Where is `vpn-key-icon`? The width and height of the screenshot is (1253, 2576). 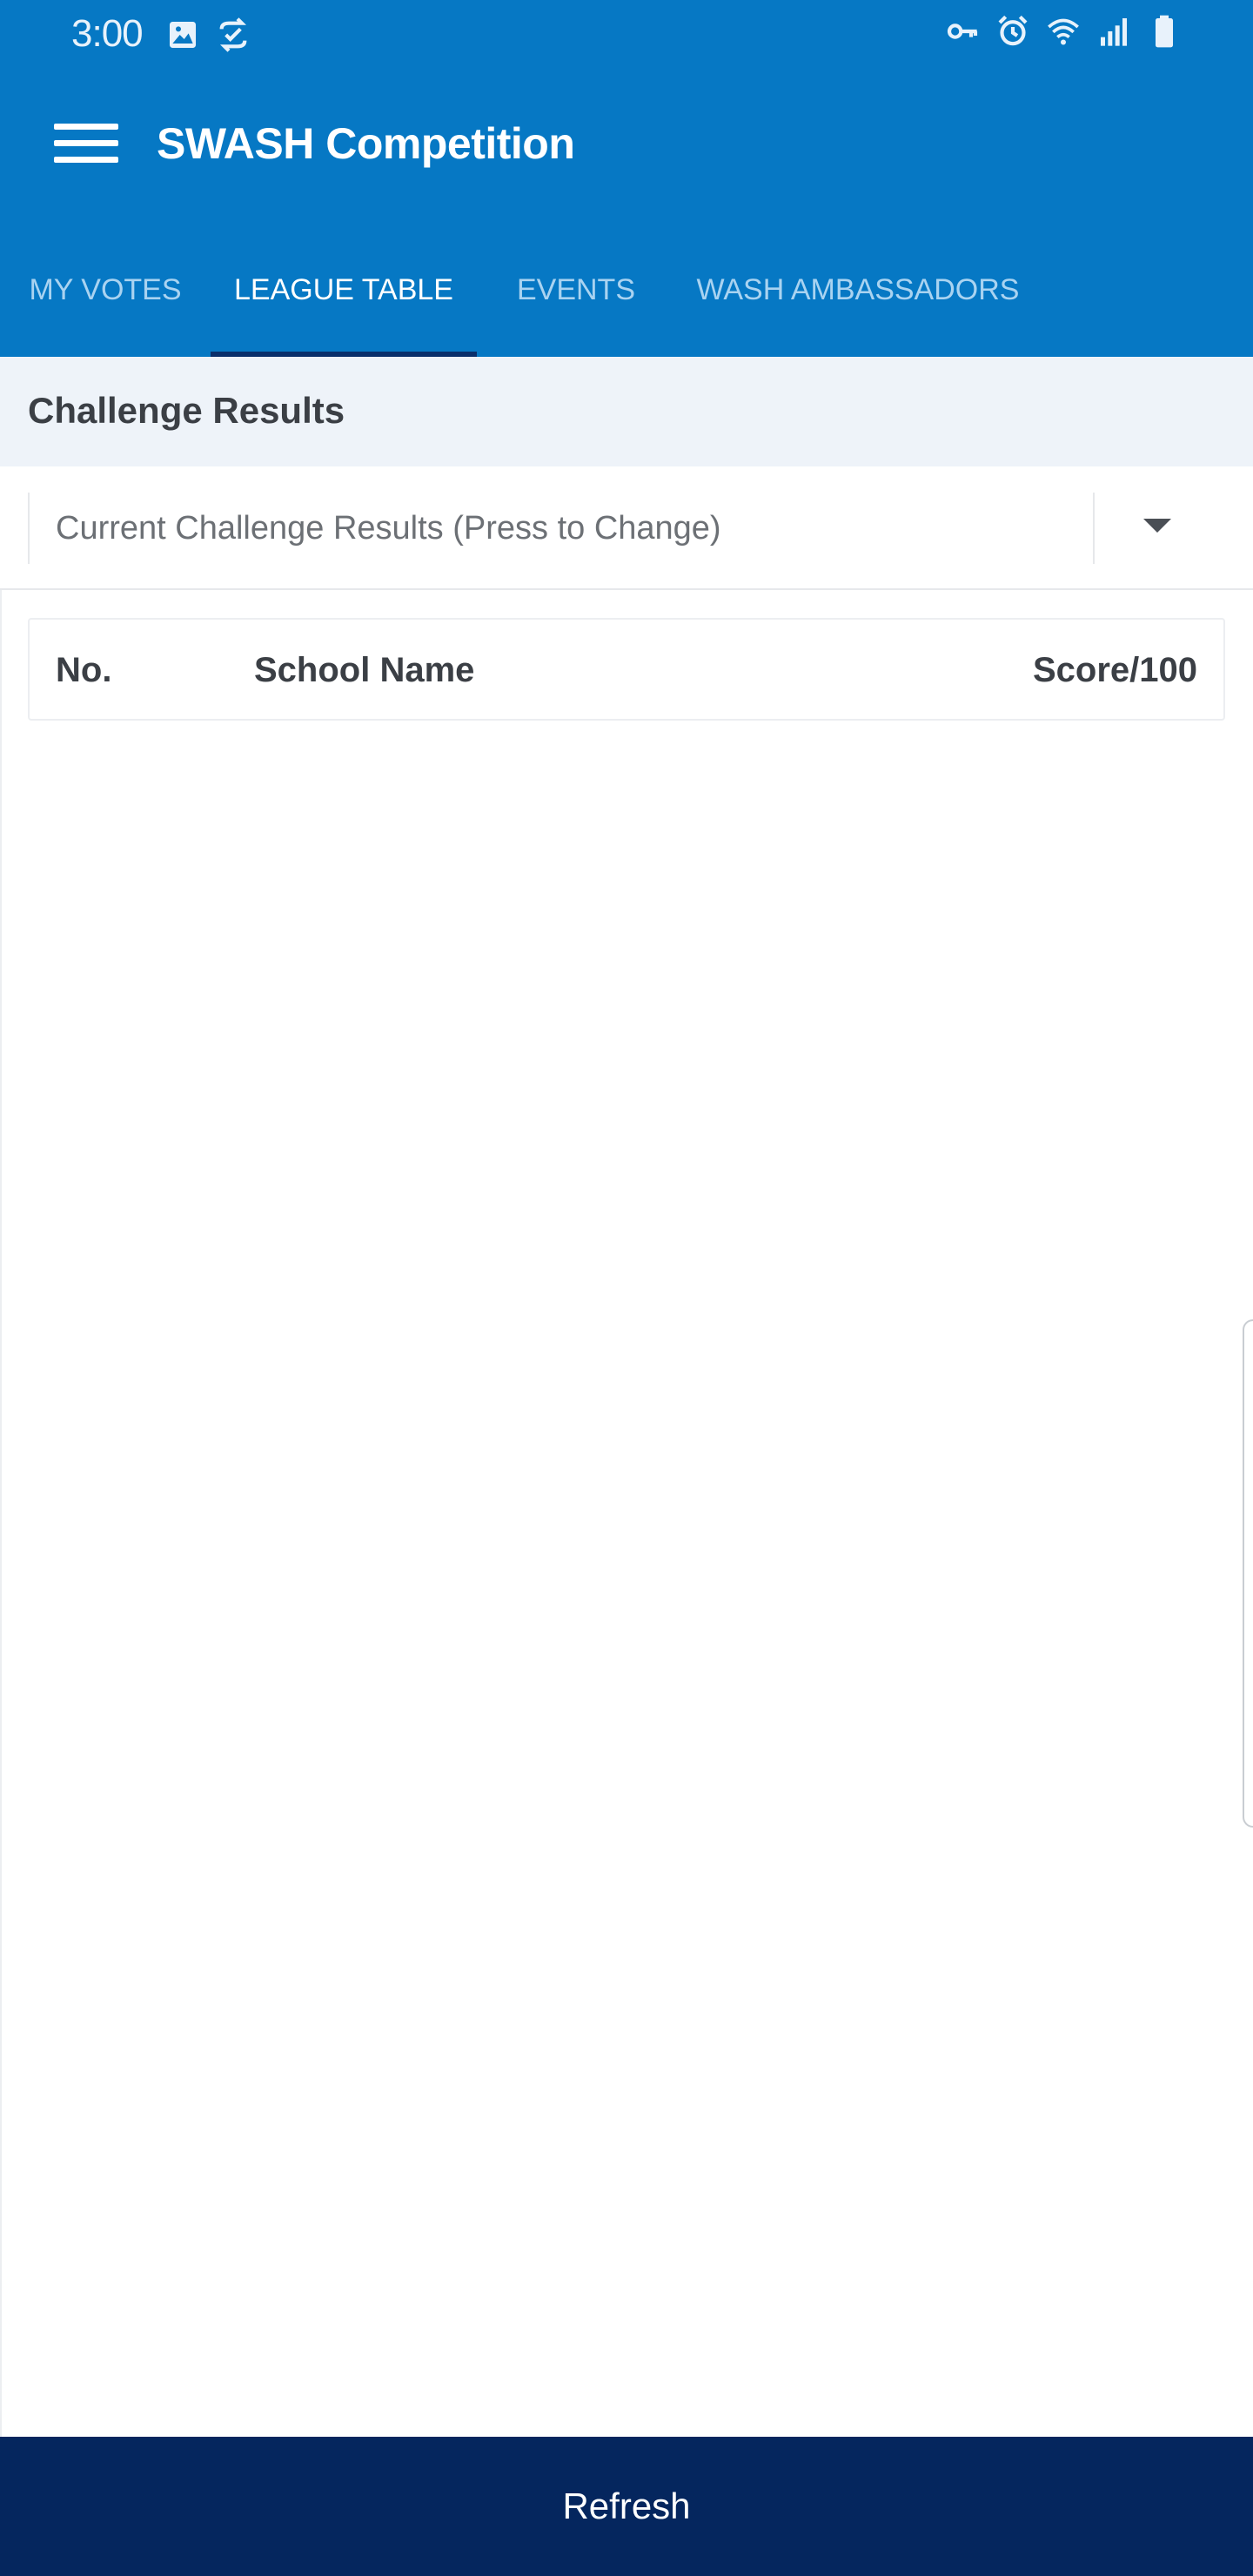 vpn-key-icon is located at coordinates (962, 31).